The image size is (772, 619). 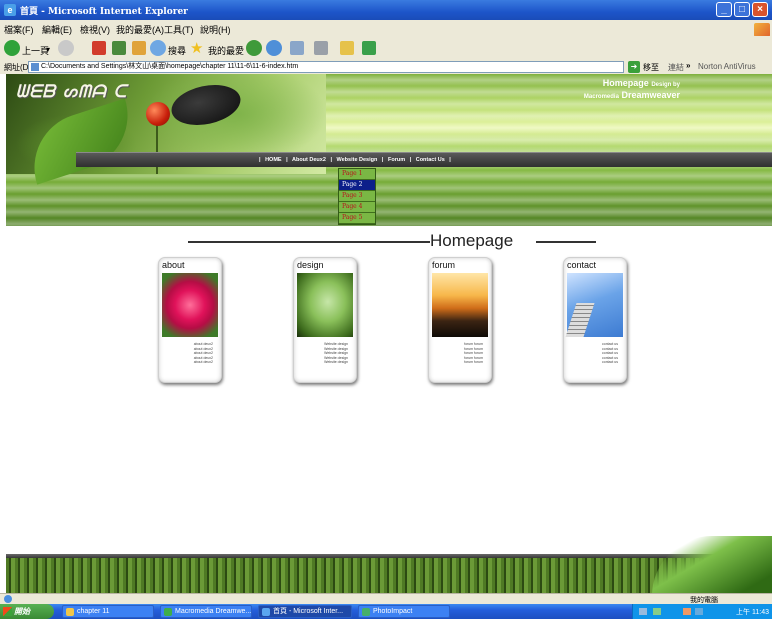 I want to click on task-photoimpact: PhotoImpact, so click(x=404, y=611).